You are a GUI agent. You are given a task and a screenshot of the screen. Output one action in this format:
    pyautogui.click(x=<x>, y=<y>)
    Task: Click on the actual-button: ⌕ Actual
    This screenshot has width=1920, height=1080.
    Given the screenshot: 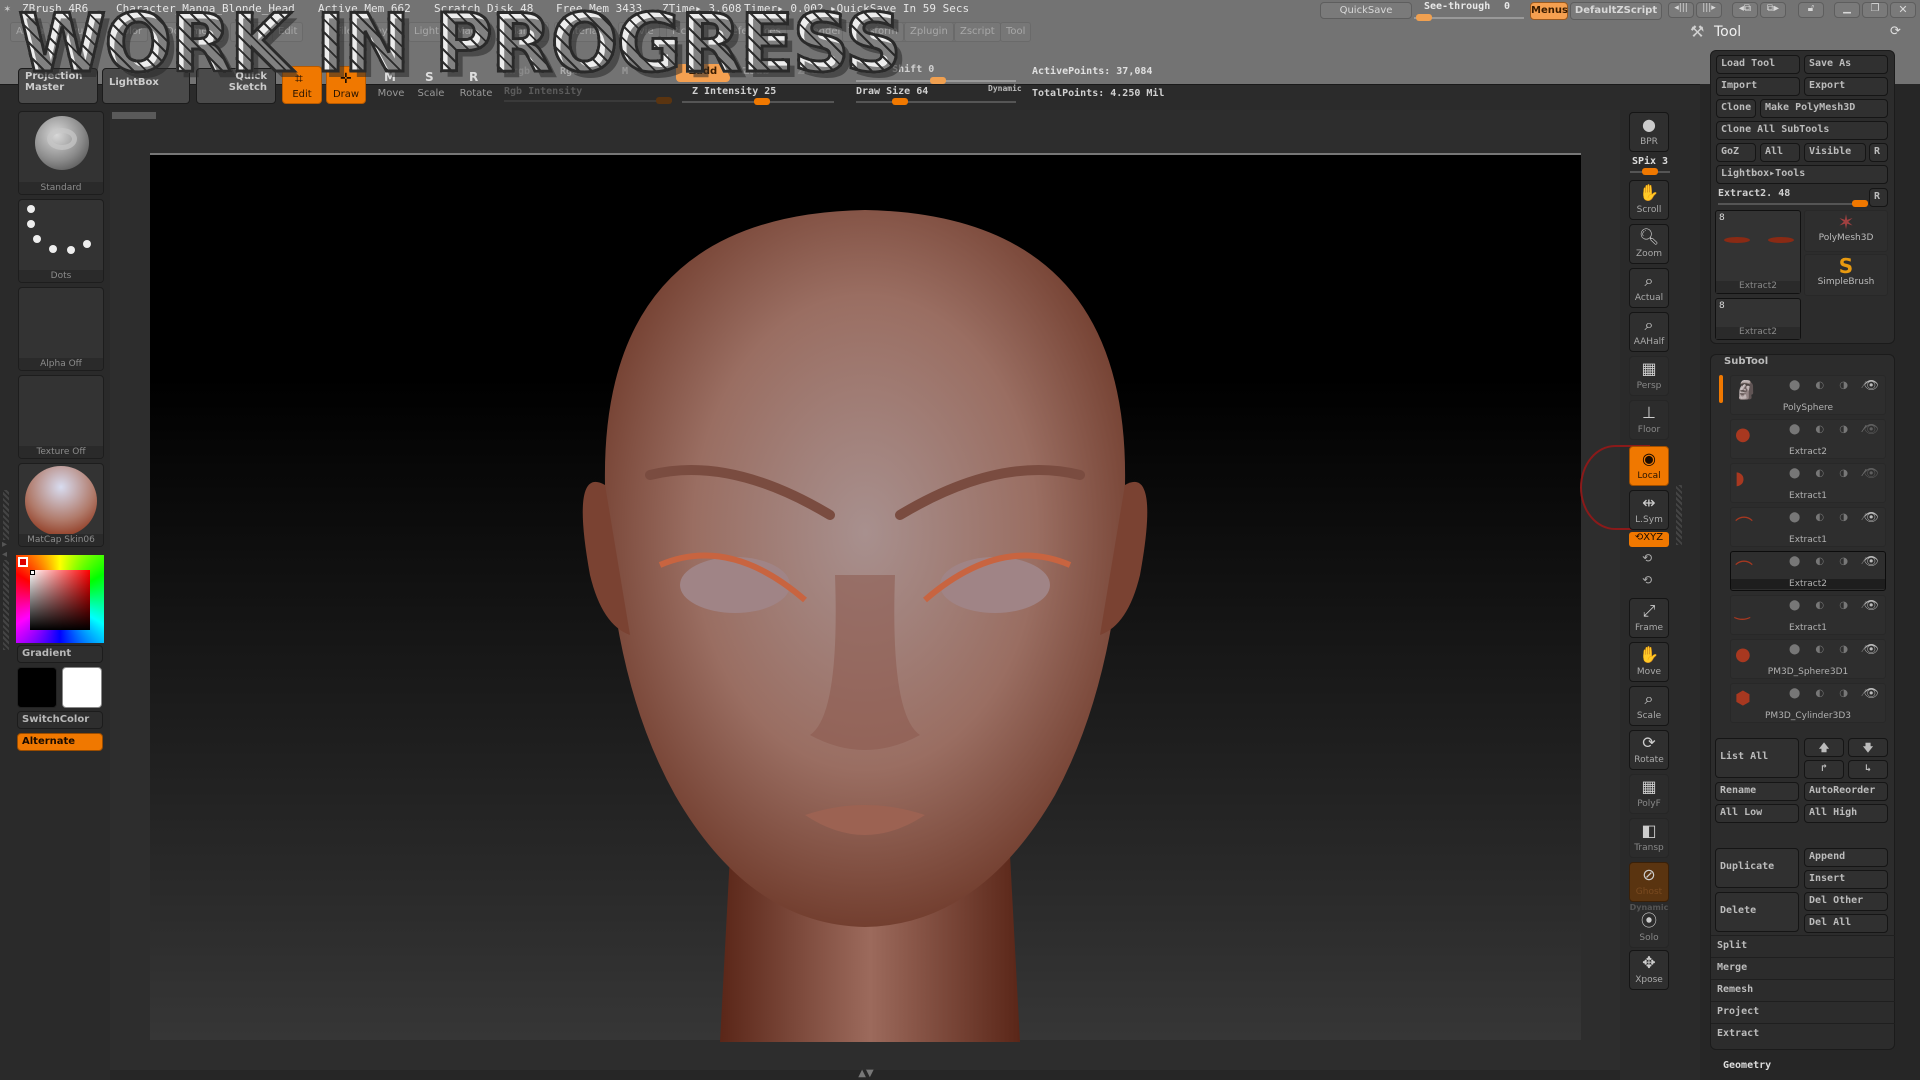 What is the action you would take?
    pyautogui.click(x=1649, y=288)
    